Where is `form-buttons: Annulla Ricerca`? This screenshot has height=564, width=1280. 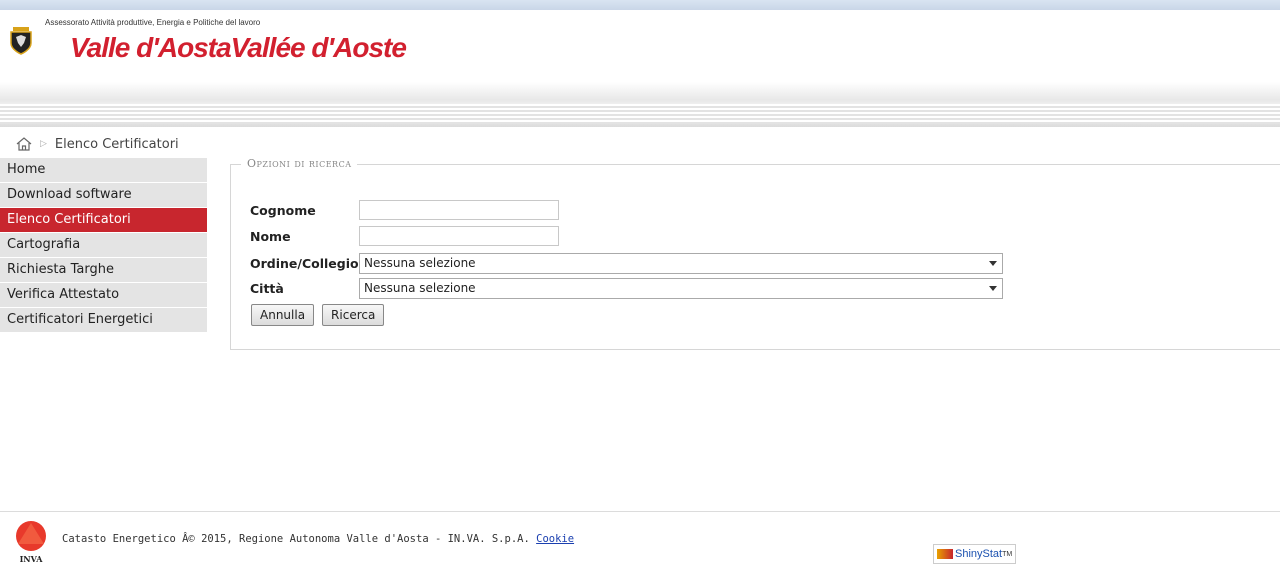
form-buttons: Annulla Ricerca is located at coordinates (318, 315).